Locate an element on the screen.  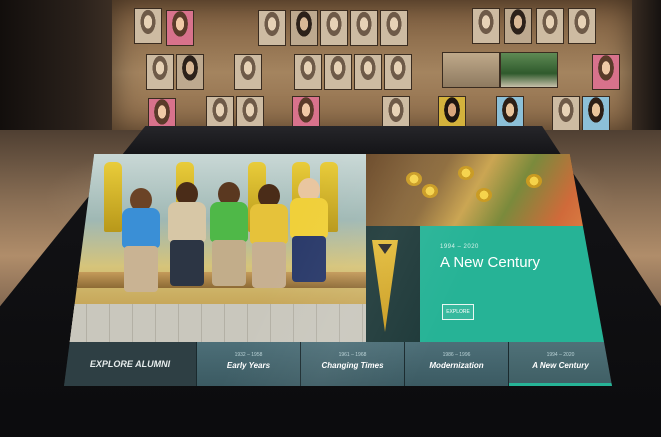
locker is located at coordinates (113, 197).